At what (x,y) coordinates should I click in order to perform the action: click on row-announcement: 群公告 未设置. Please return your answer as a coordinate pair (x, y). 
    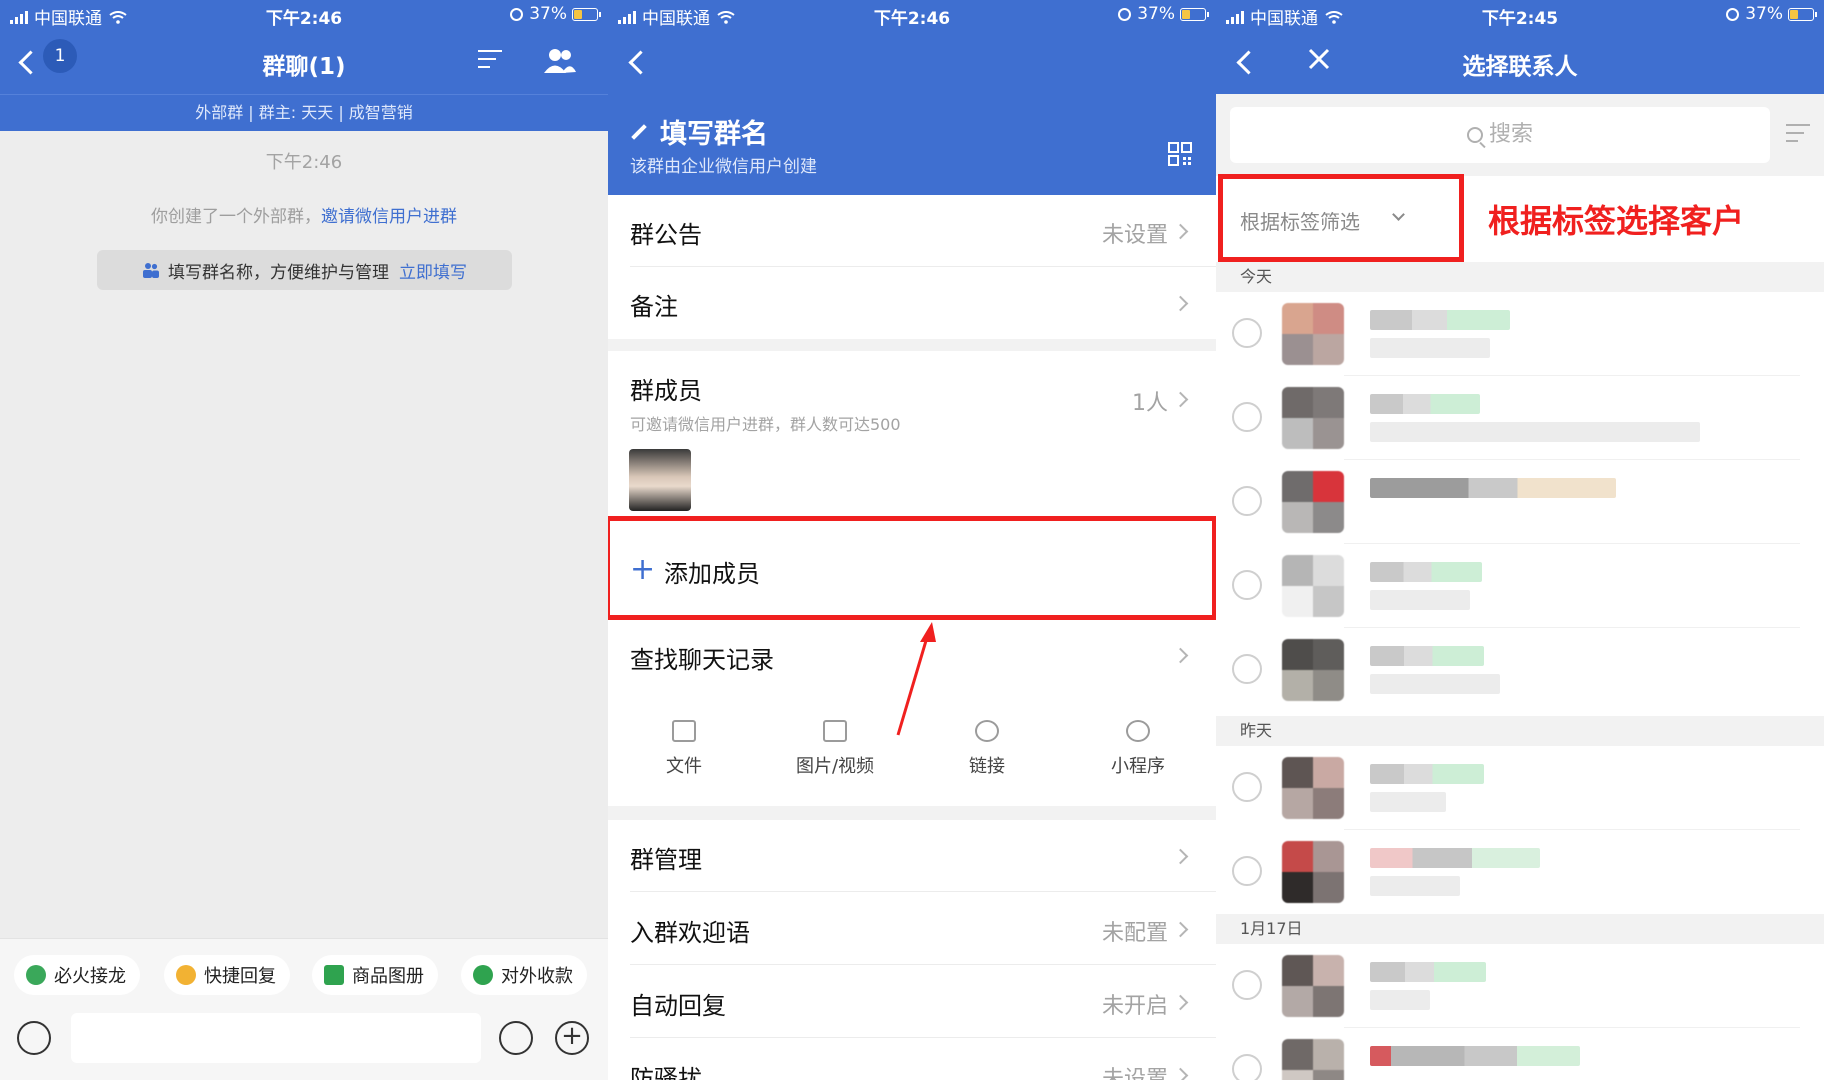
    Looking at the image, I should click on (912, 231).